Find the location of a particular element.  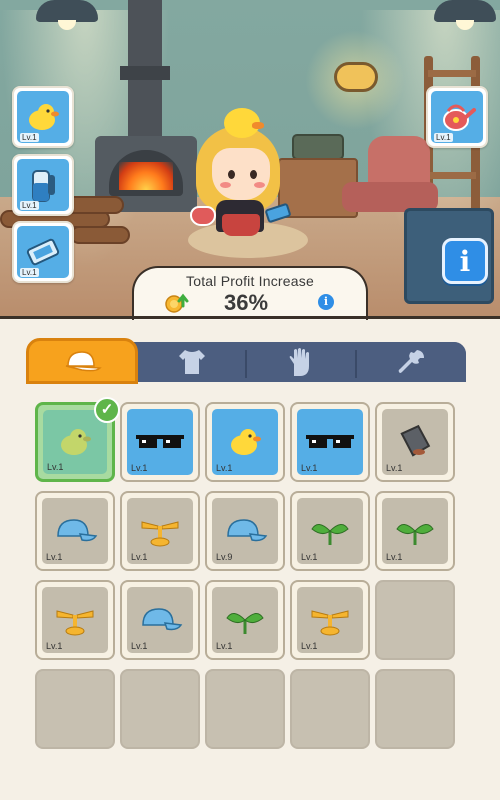

category-tabs is located at coordinates (246, 361).